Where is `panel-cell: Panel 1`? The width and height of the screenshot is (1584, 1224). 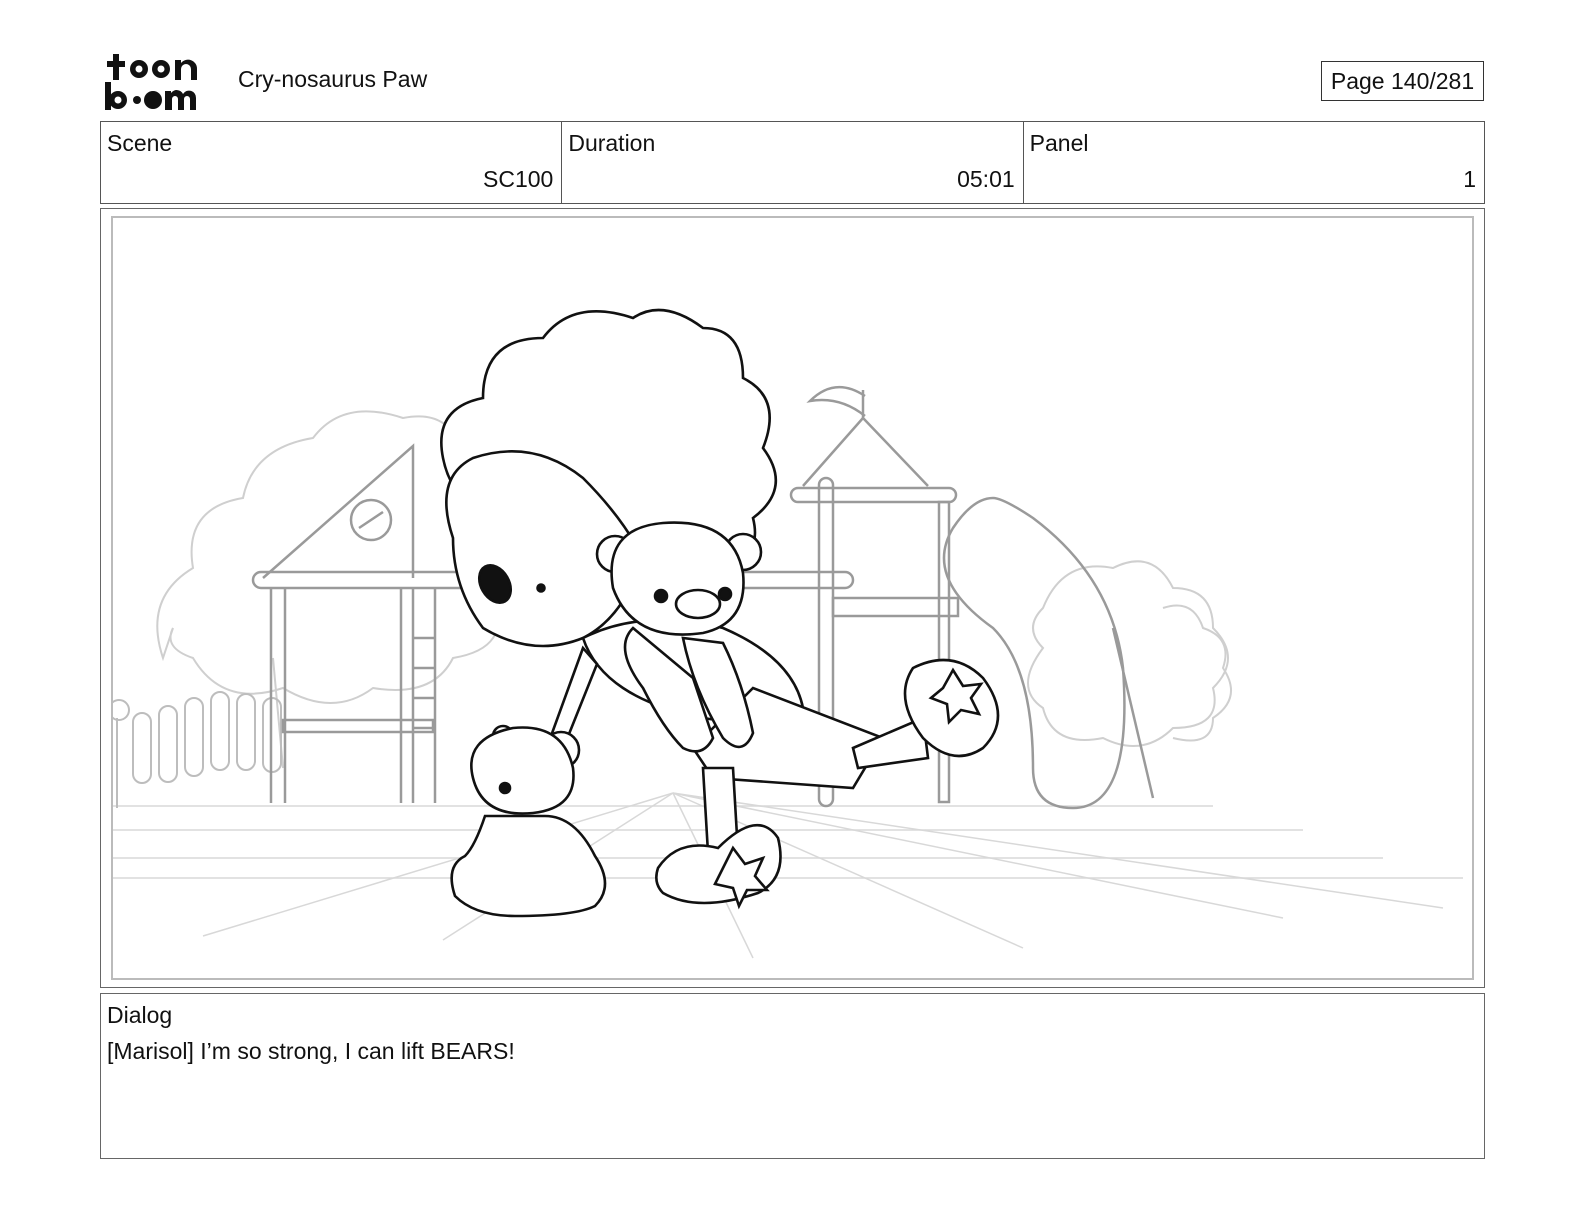 panel-cell: Panel 1 is located at coordinates (1254, 162).